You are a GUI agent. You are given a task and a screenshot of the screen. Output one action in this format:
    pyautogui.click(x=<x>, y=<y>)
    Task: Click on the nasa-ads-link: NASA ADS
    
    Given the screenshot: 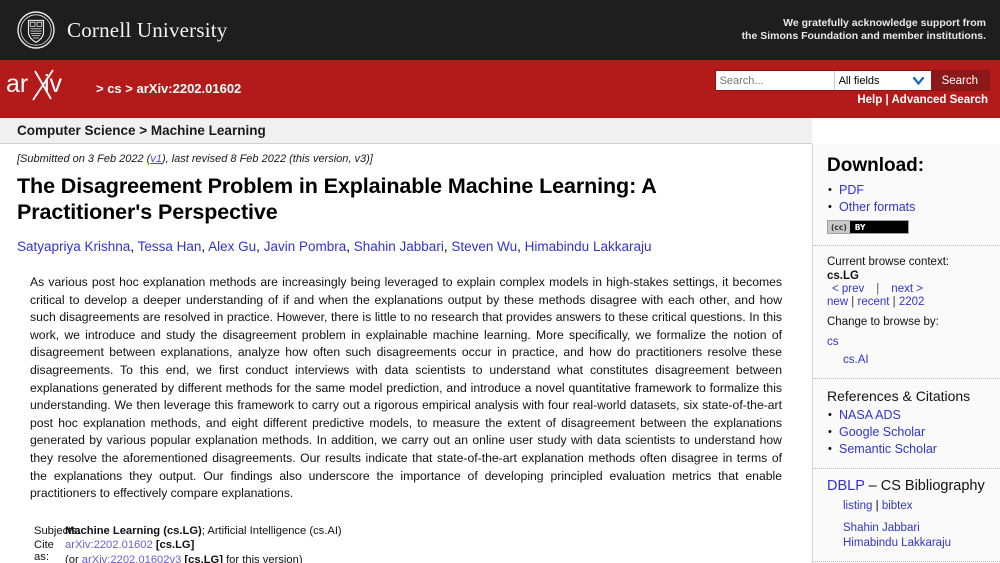 What is the action you would take?
    pyautogui.click(x=870, y=415)
    